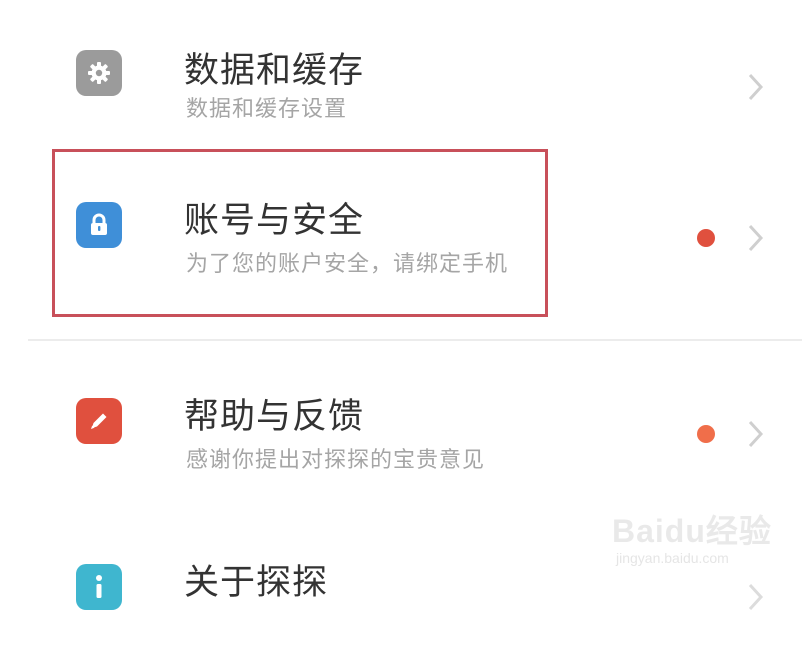 The height and width of the screenshot is (660, 802). I want to click on watermark-url: jingyan.baidu.com, so click(672, 558).